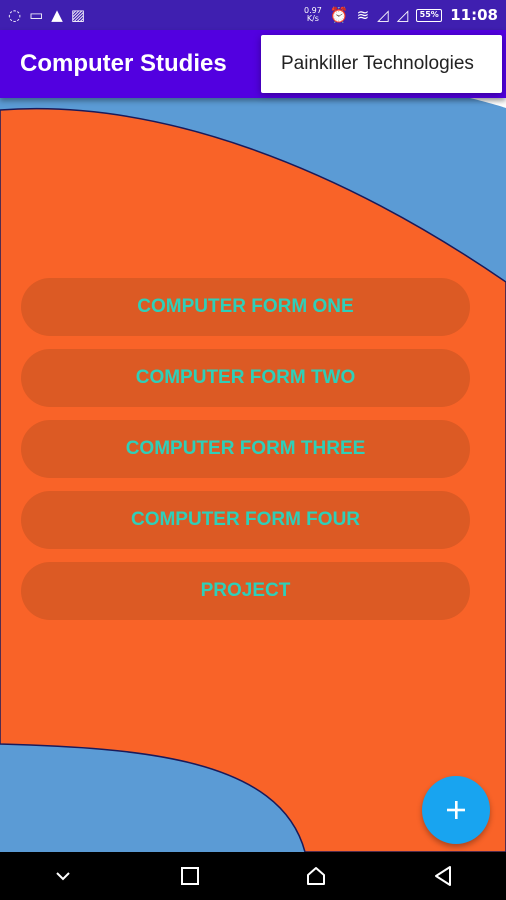  Describe the element at coordinates (312, 18) in the screenshot. I see `network-speed-unit: K/s` at that location.